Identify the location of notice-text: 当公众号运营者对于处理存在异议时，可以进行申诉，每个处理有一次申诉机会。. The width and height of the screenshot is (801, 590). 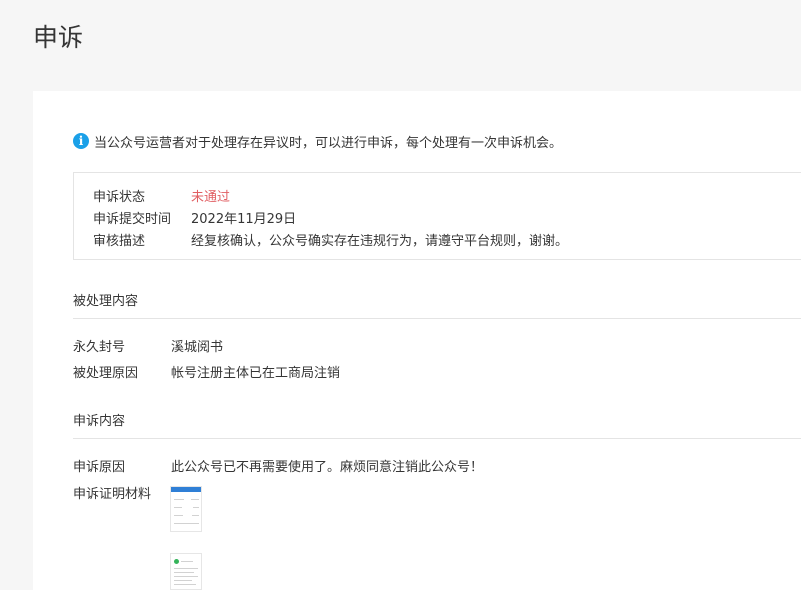
(328, 143).